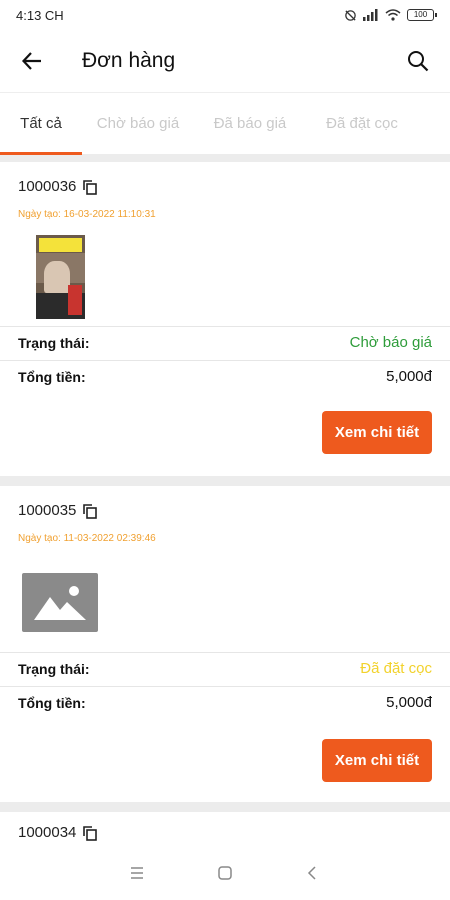  What do you see at coordinates (60, 277) in the screenshot?
I see `order-thumbnail` at bounding box center [60, 277].